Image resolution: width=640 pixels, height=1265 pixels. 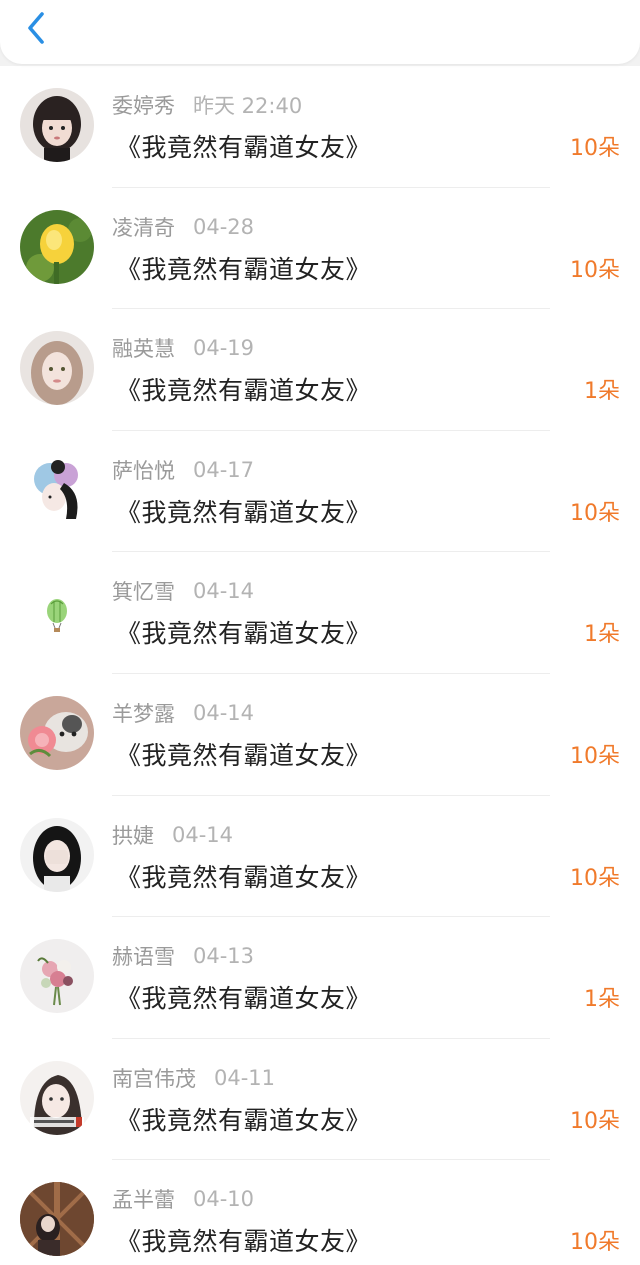 I want to click on list-item: 南宫伟茂 04-11 《我竟然有霸道女友》 10朵, so click(x=320, y=1100).